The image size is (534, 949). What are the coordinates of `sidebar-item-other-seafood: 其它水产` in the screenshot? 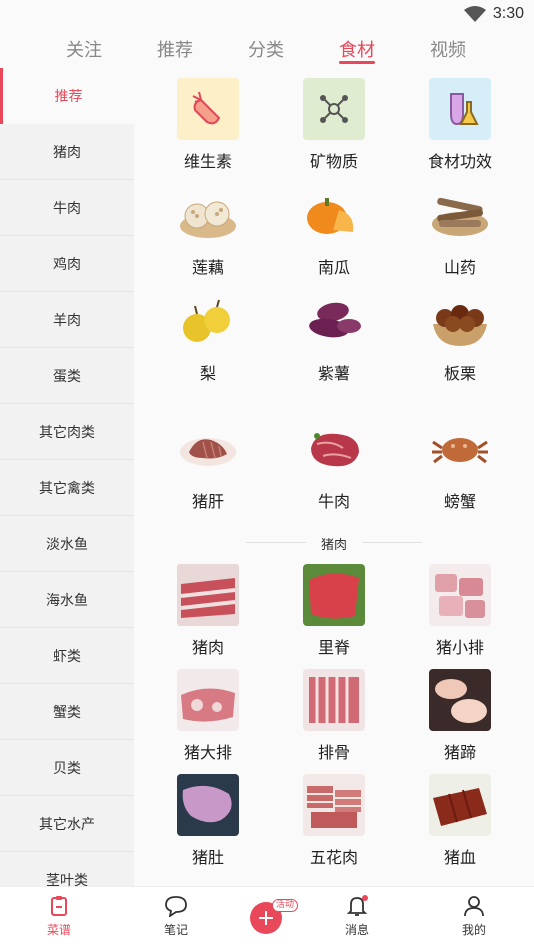 It's located at (67, 824).